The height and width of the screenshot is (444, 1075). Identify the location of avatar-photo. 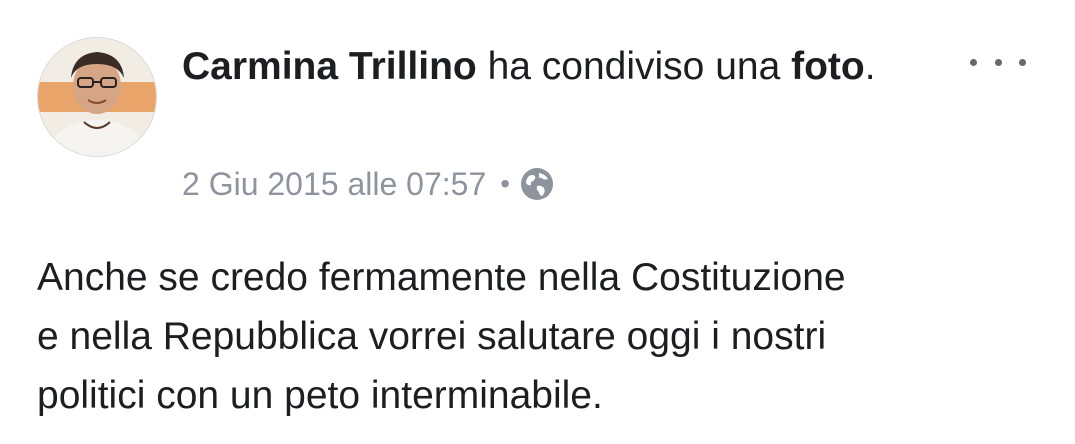
(97, 97).